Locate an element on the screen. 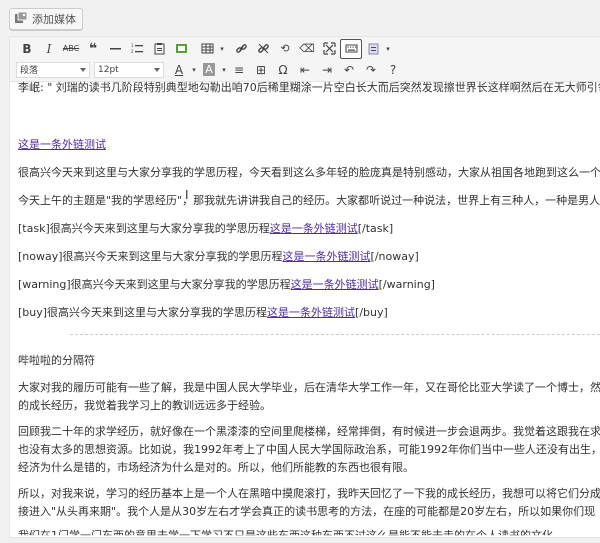  blockquote-icon: ❝ is located at coordinates (93, 49).